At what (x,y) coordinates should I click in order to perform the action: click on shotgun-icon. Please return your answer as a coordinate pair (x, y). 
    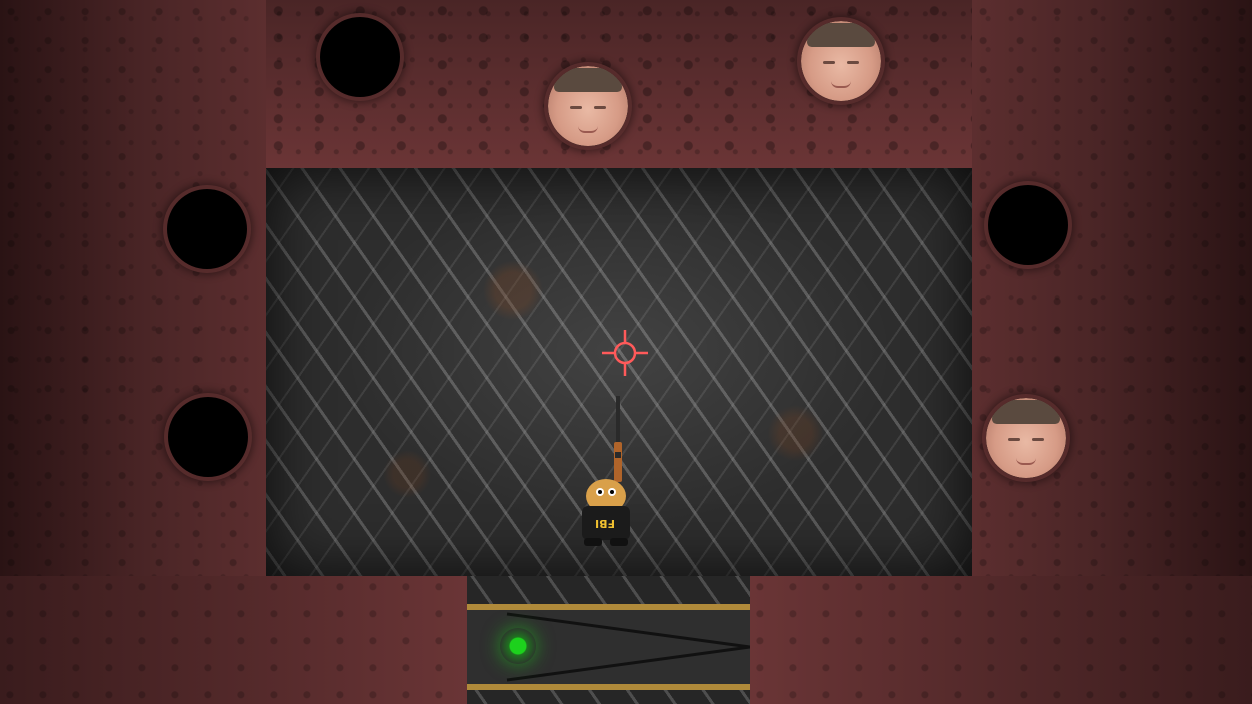
    Looking at the image, I should click on (618, 439).